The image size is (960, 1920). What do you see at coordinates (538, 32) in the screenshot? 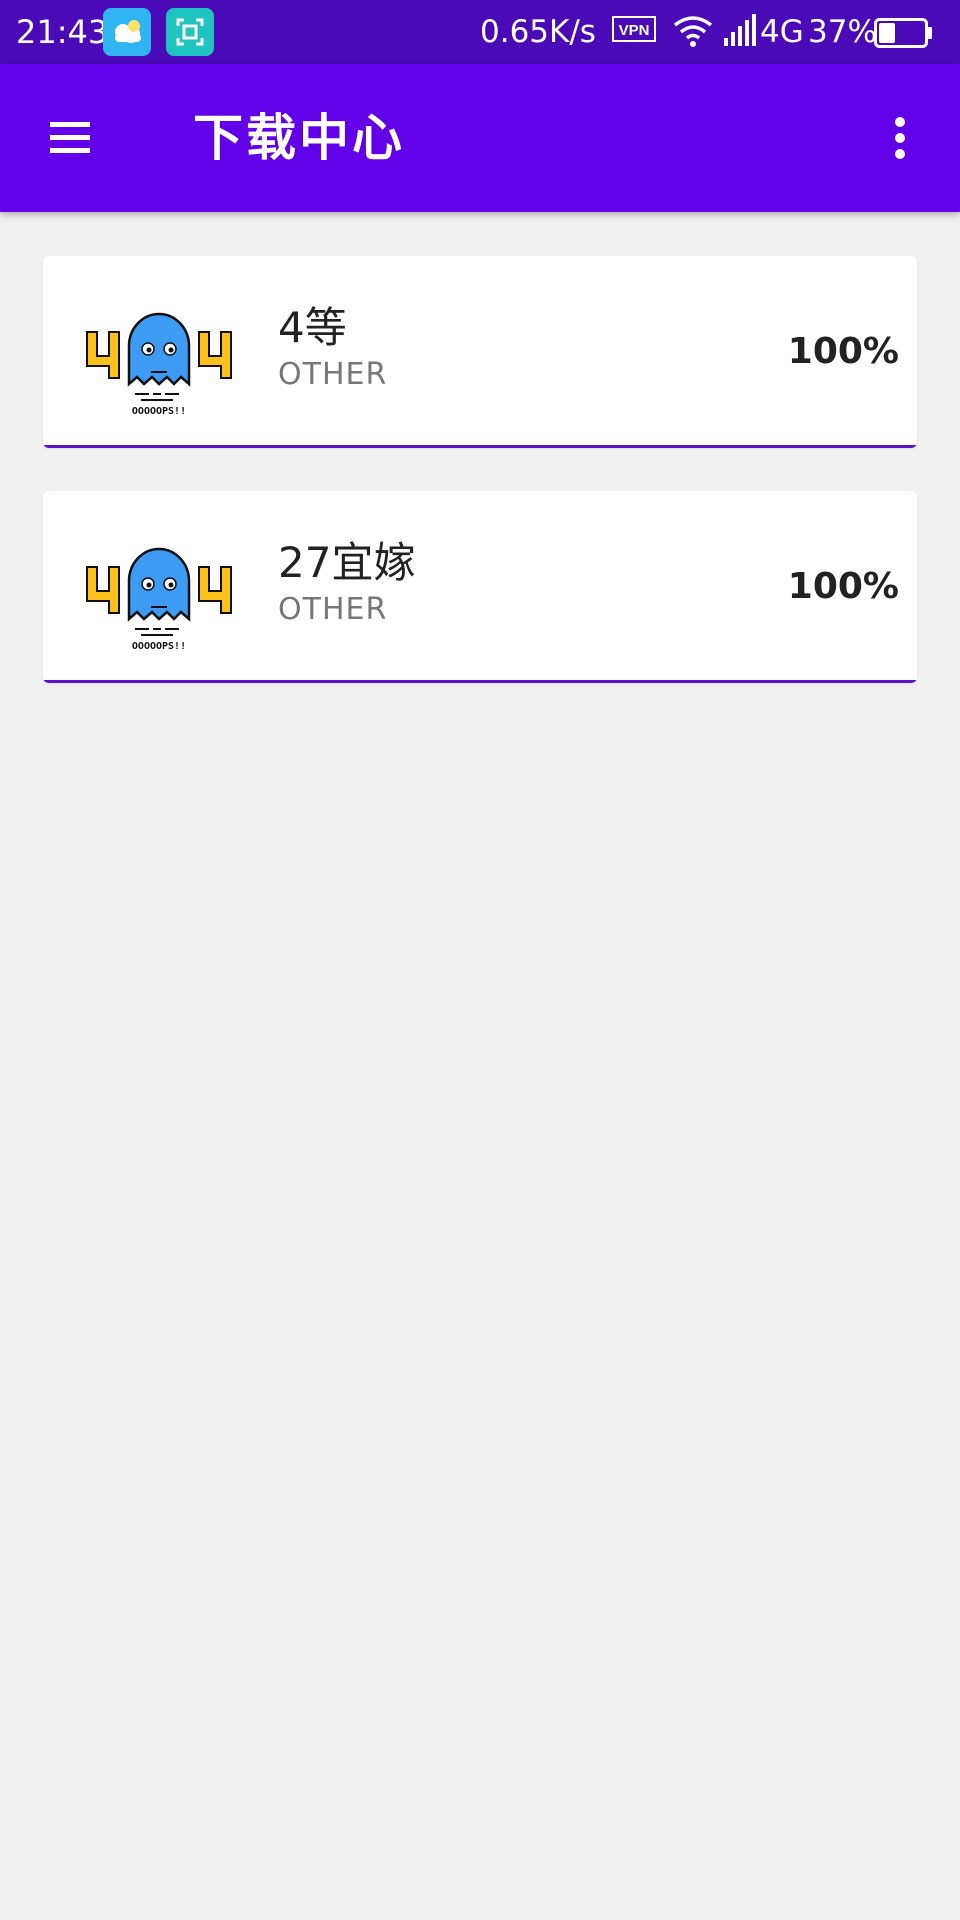
I see `network-speed: 0.65K/s` at bounding box center [538, 32].